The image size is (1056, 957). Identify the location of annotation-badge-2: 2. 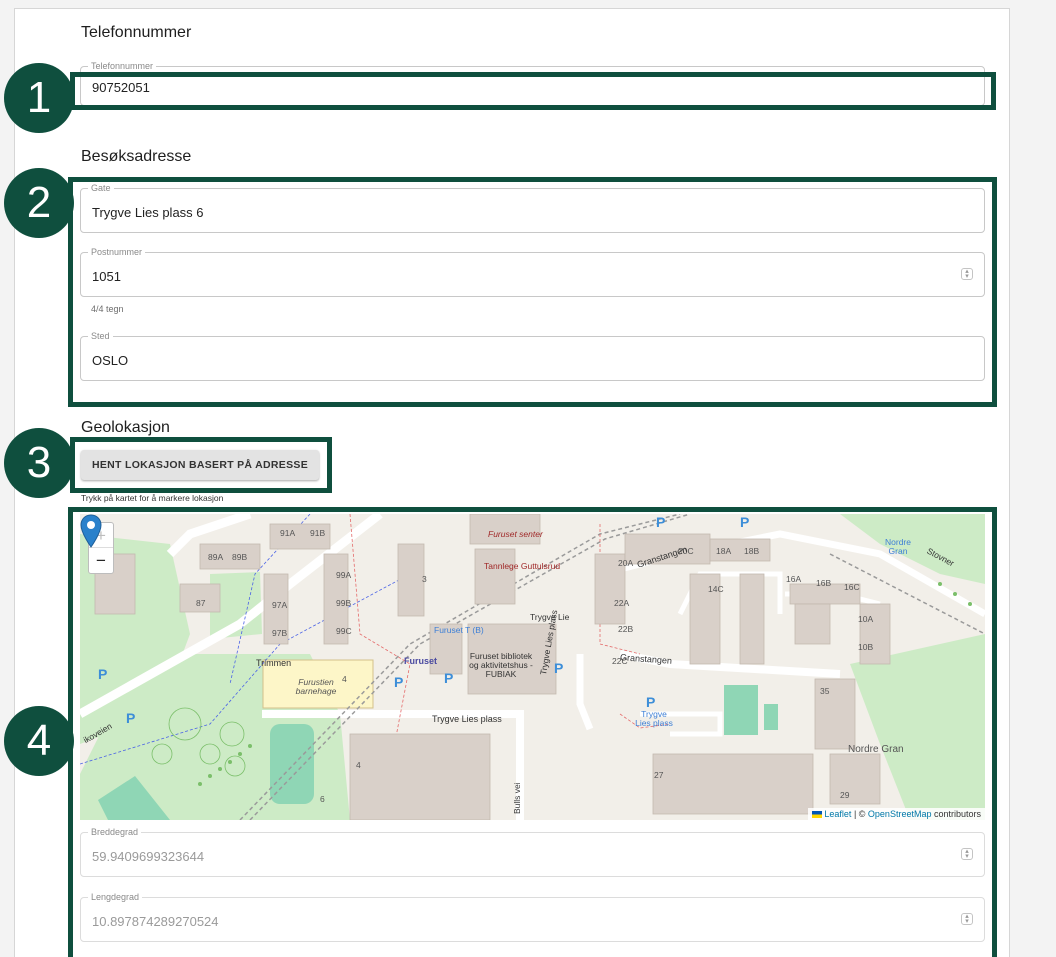
(39, 203).